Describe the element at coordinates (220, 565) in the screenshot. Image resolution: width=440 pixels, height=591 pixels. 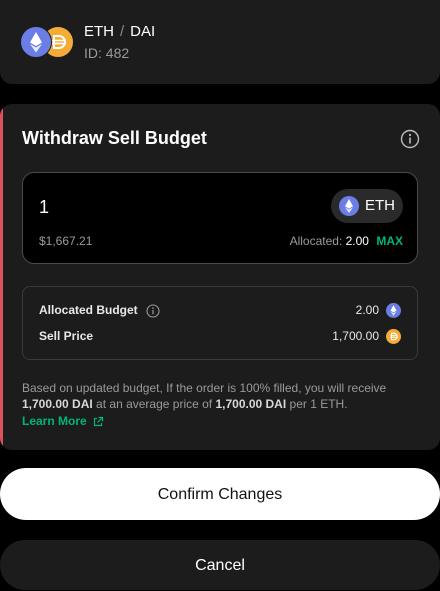
I see `cancel-button: Cancel` at that location.